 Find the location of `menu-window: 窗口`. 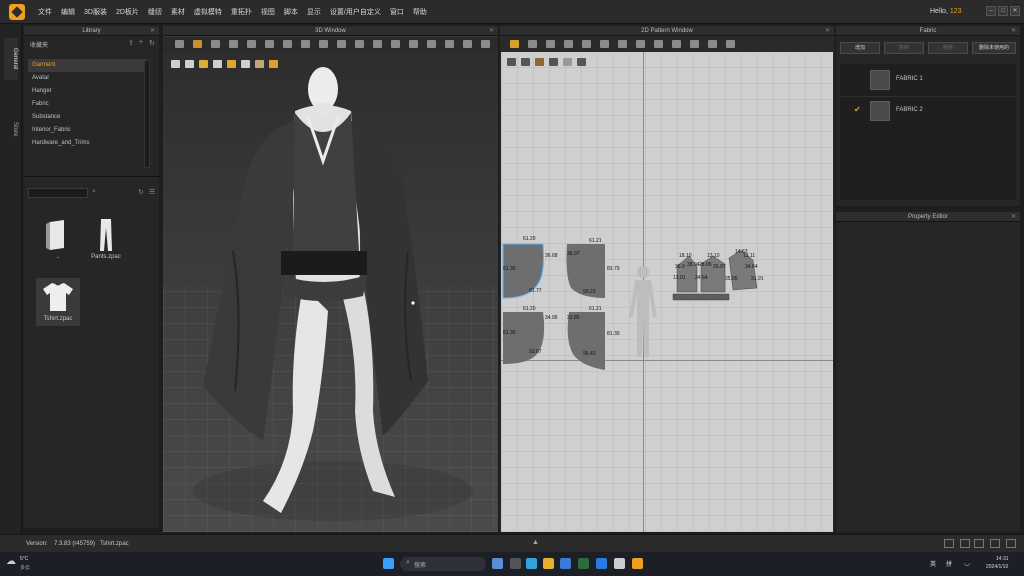

menu-window: 窗口 is located at coordinates (397, 12).